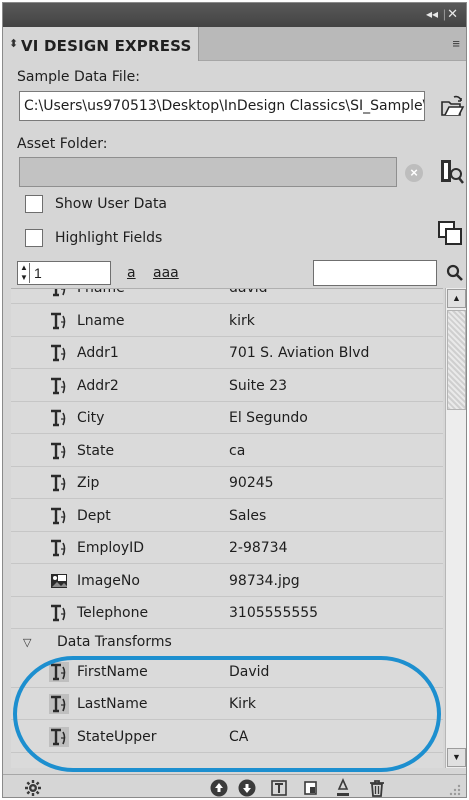 Image resolution: width=469 pixels, height=800 pixels. Describe the element at coordinates (33, 788) in the screenshot. I see `settings-gear-icon` at that location.